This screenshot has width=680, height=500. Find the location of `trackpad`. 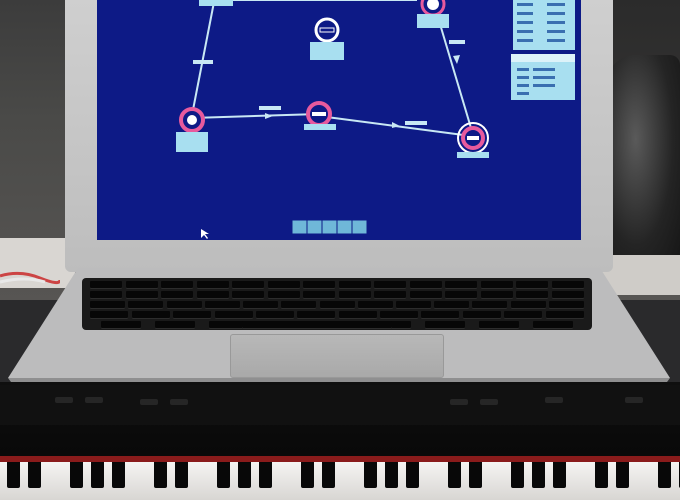

trackpad is located at coordinates (337, 356).